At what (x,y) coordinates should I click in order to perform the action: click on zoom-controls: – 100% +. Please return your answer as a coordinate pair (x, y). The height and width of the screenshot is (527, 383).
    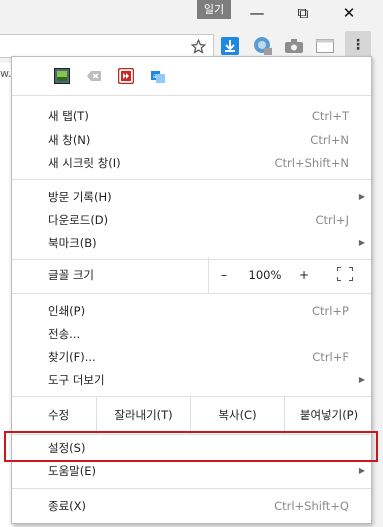
    Looking at the image, I should click on (290, 275).